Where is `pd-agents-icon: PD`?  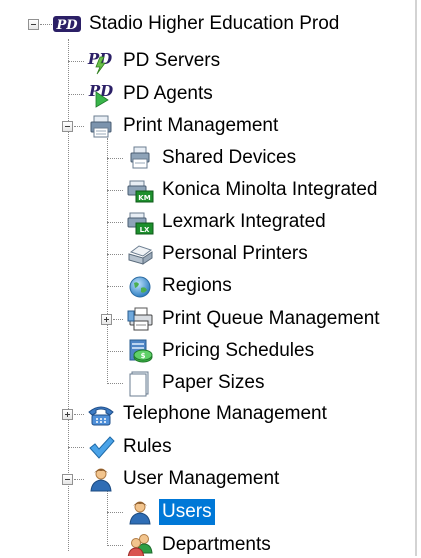
pd-agents-icon: PD is located at coordinates (101, 94).